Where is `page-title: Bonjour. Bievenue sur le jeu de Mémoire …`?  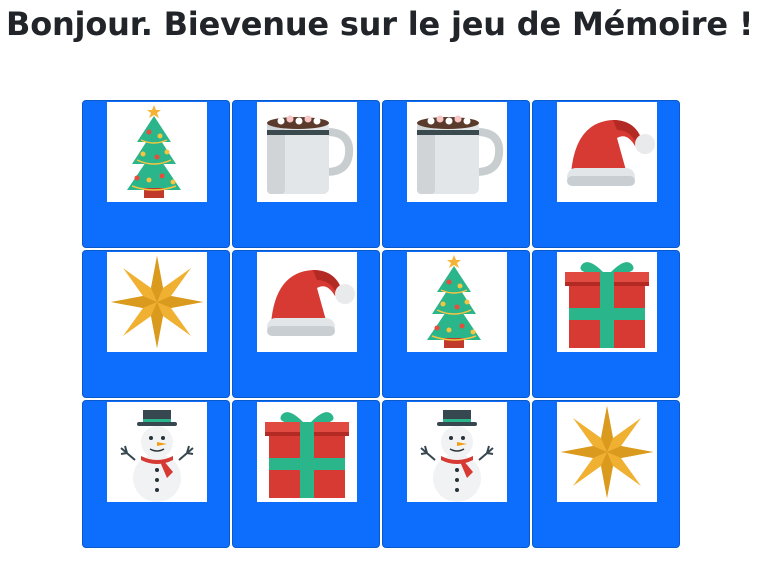 page-title: Bonjour. Bievenue sur le jeu de Mémoire … is located at coordinates (380, 24).